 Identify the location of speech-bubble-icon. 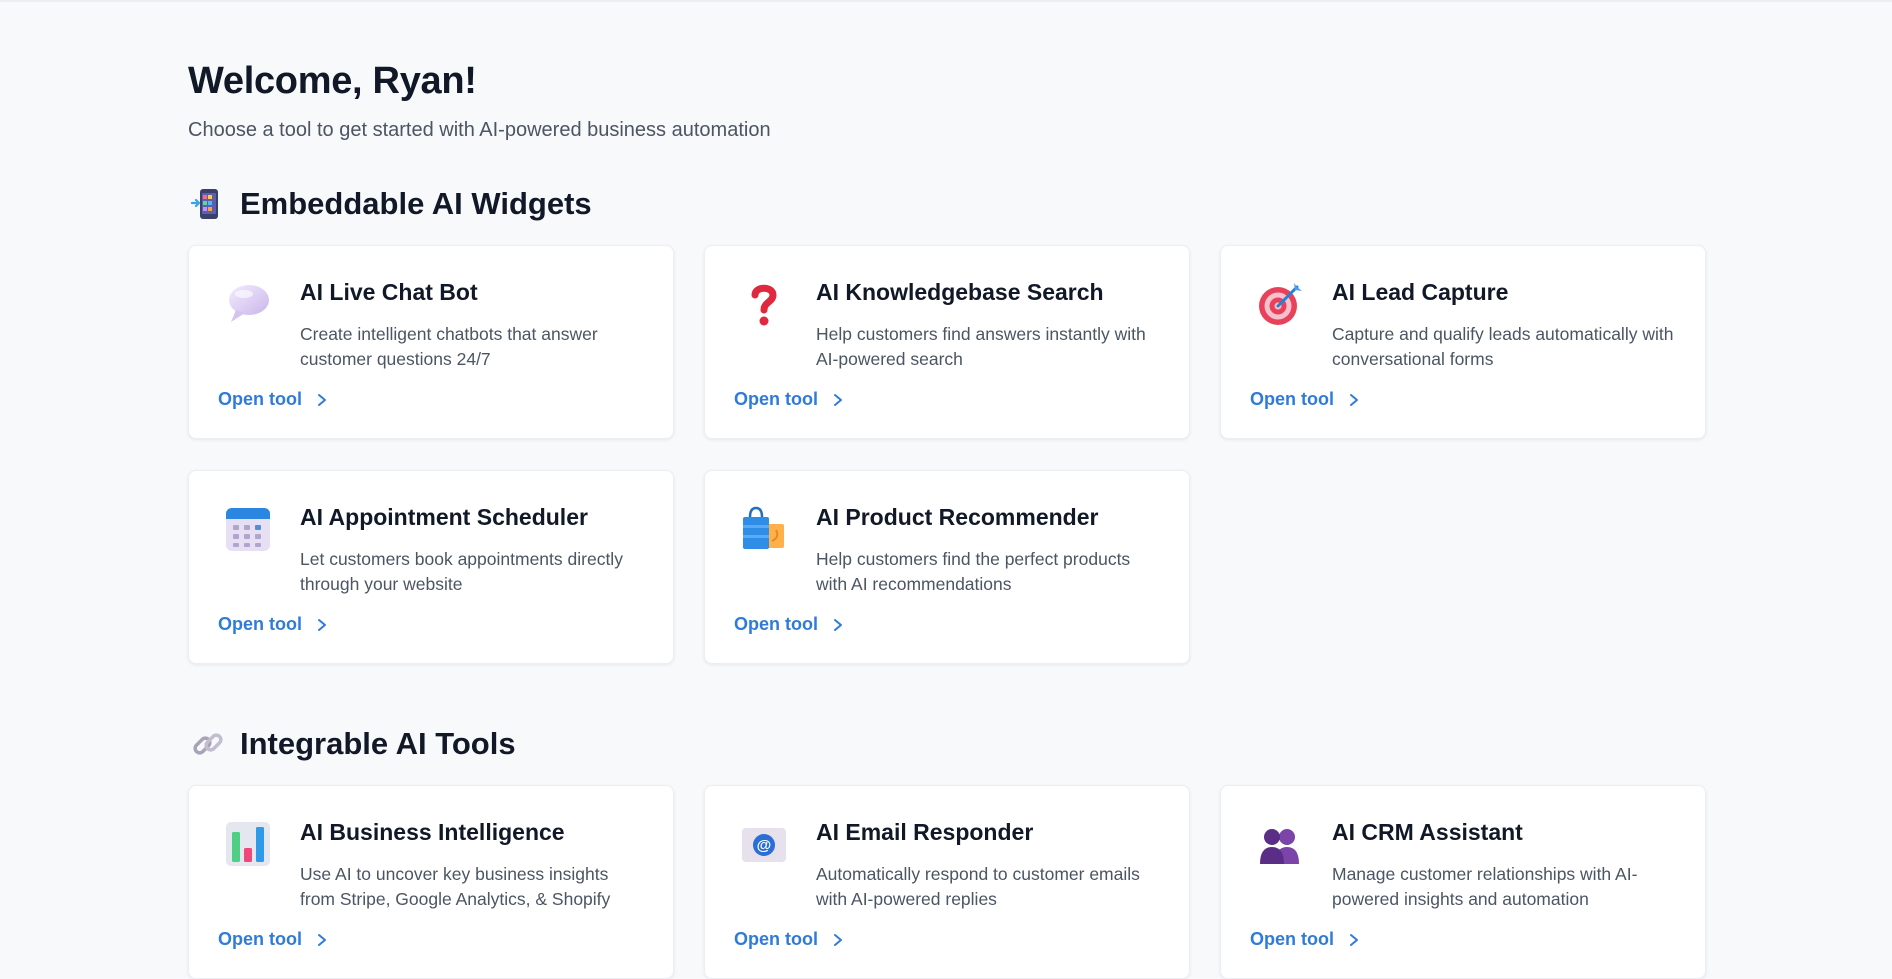
(249, 303).